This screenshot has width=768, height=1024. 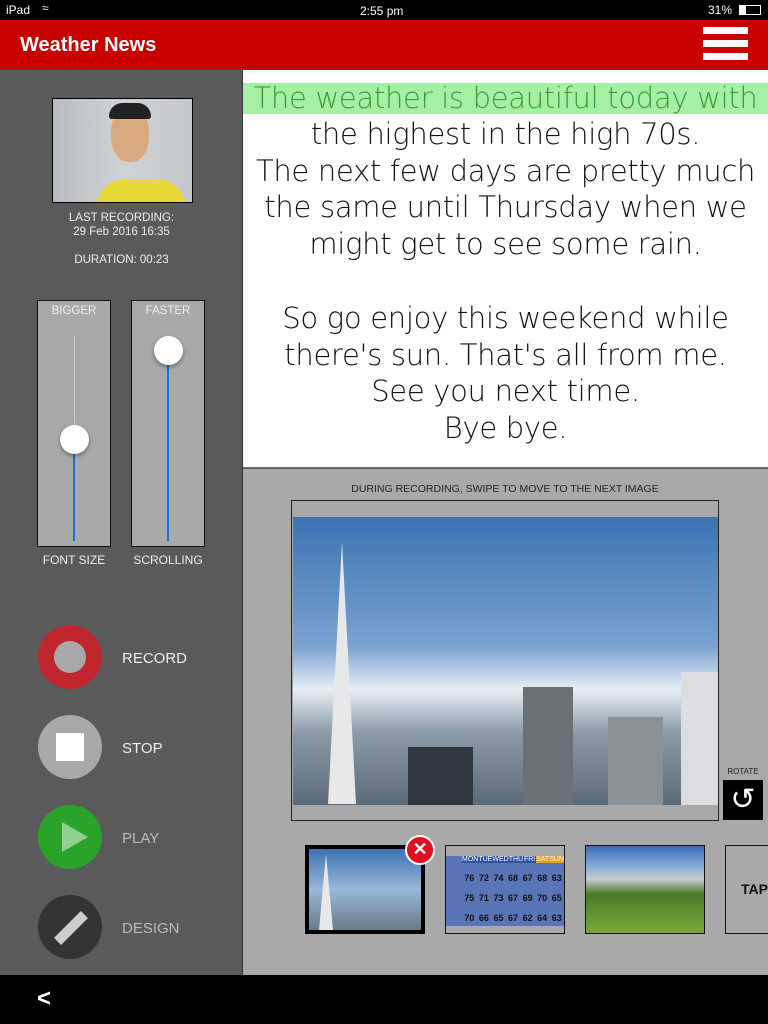 I want to click on font-size-slider: BIGGER, so click(x=74, y=423).